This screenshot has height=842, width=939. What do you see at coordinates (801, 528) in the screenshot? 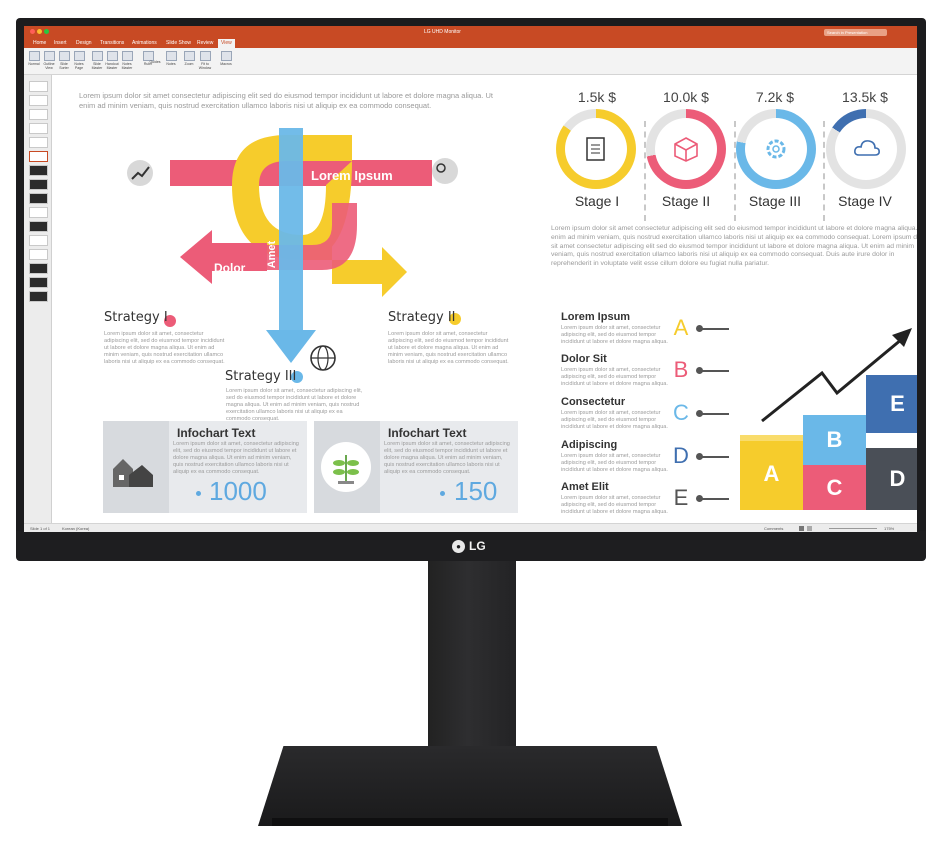
I see `normal-view-icon` at bounding box center [801, 528].